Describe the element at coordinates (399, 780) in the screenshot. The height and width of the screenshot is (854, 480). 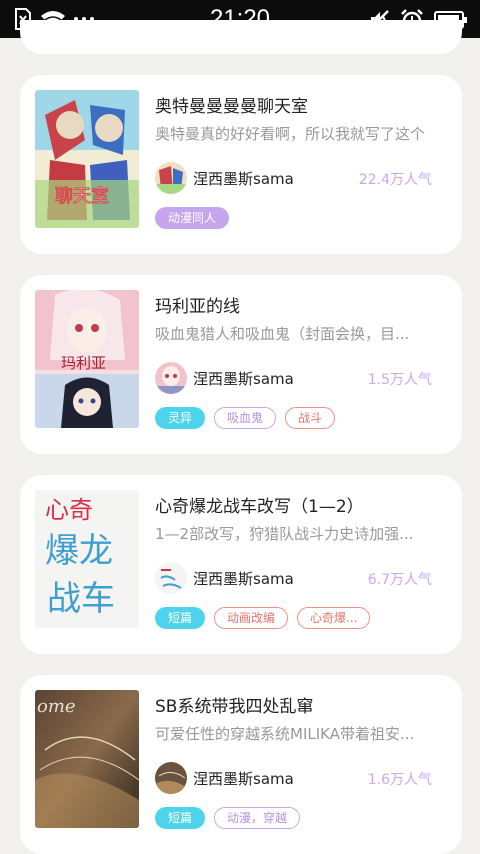
I see `popularity-count: 1.6万人气` at that location.